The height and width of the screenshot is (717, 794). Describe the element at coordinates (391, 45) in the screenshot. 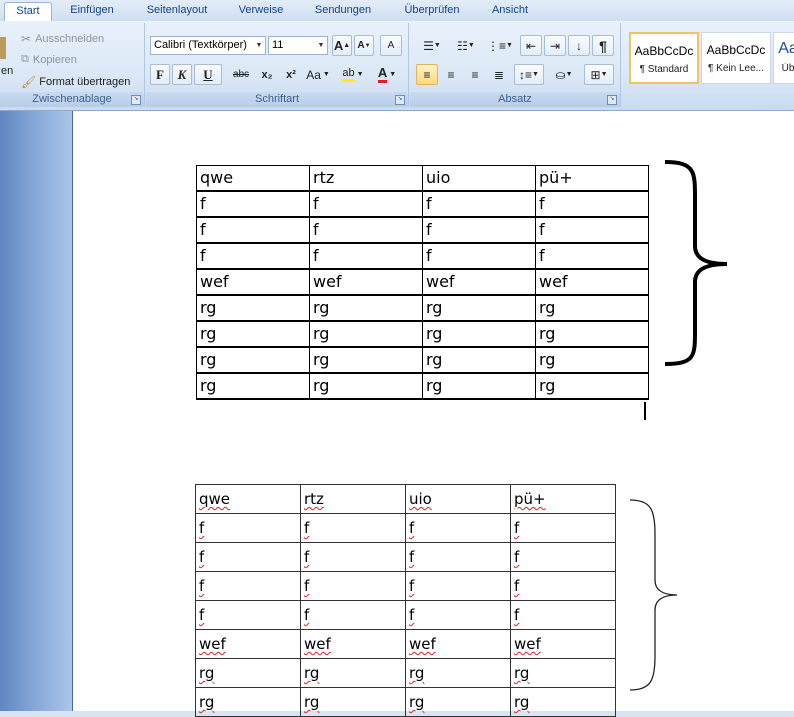

I see `clear-format-button: A` at that location.